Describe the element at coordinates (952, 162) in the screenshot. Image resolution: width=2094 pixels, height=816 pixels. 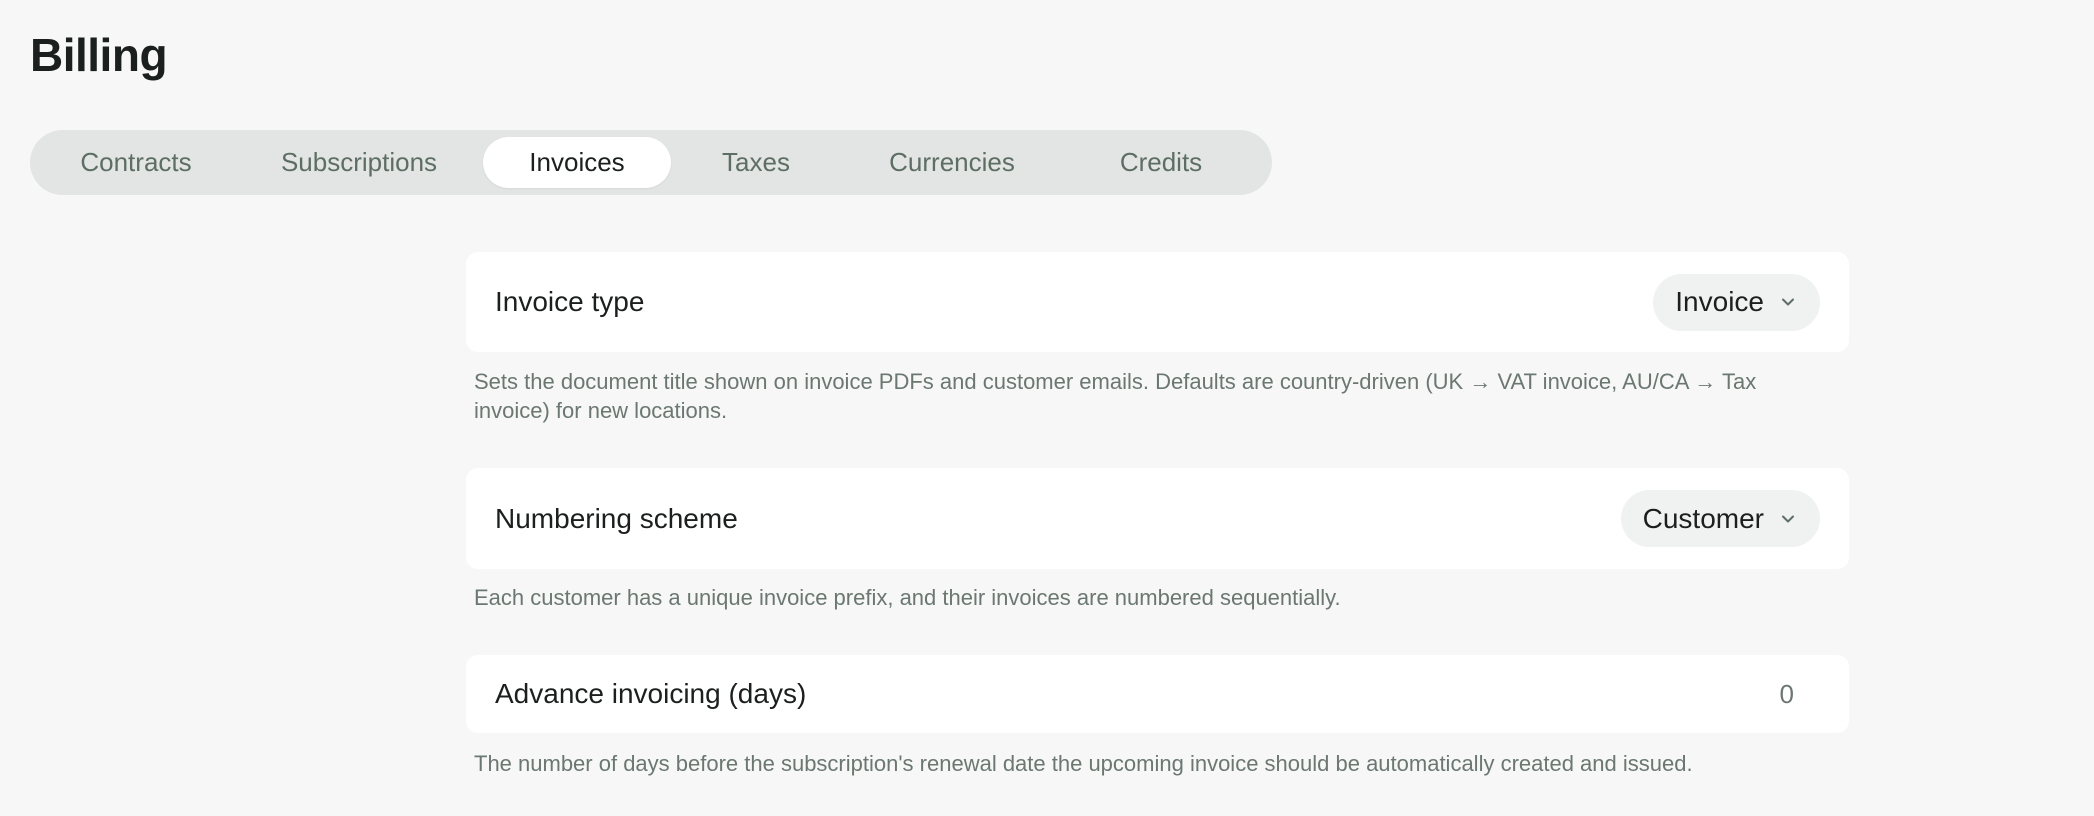
I see `tab-currencies: Currencies` at that location.